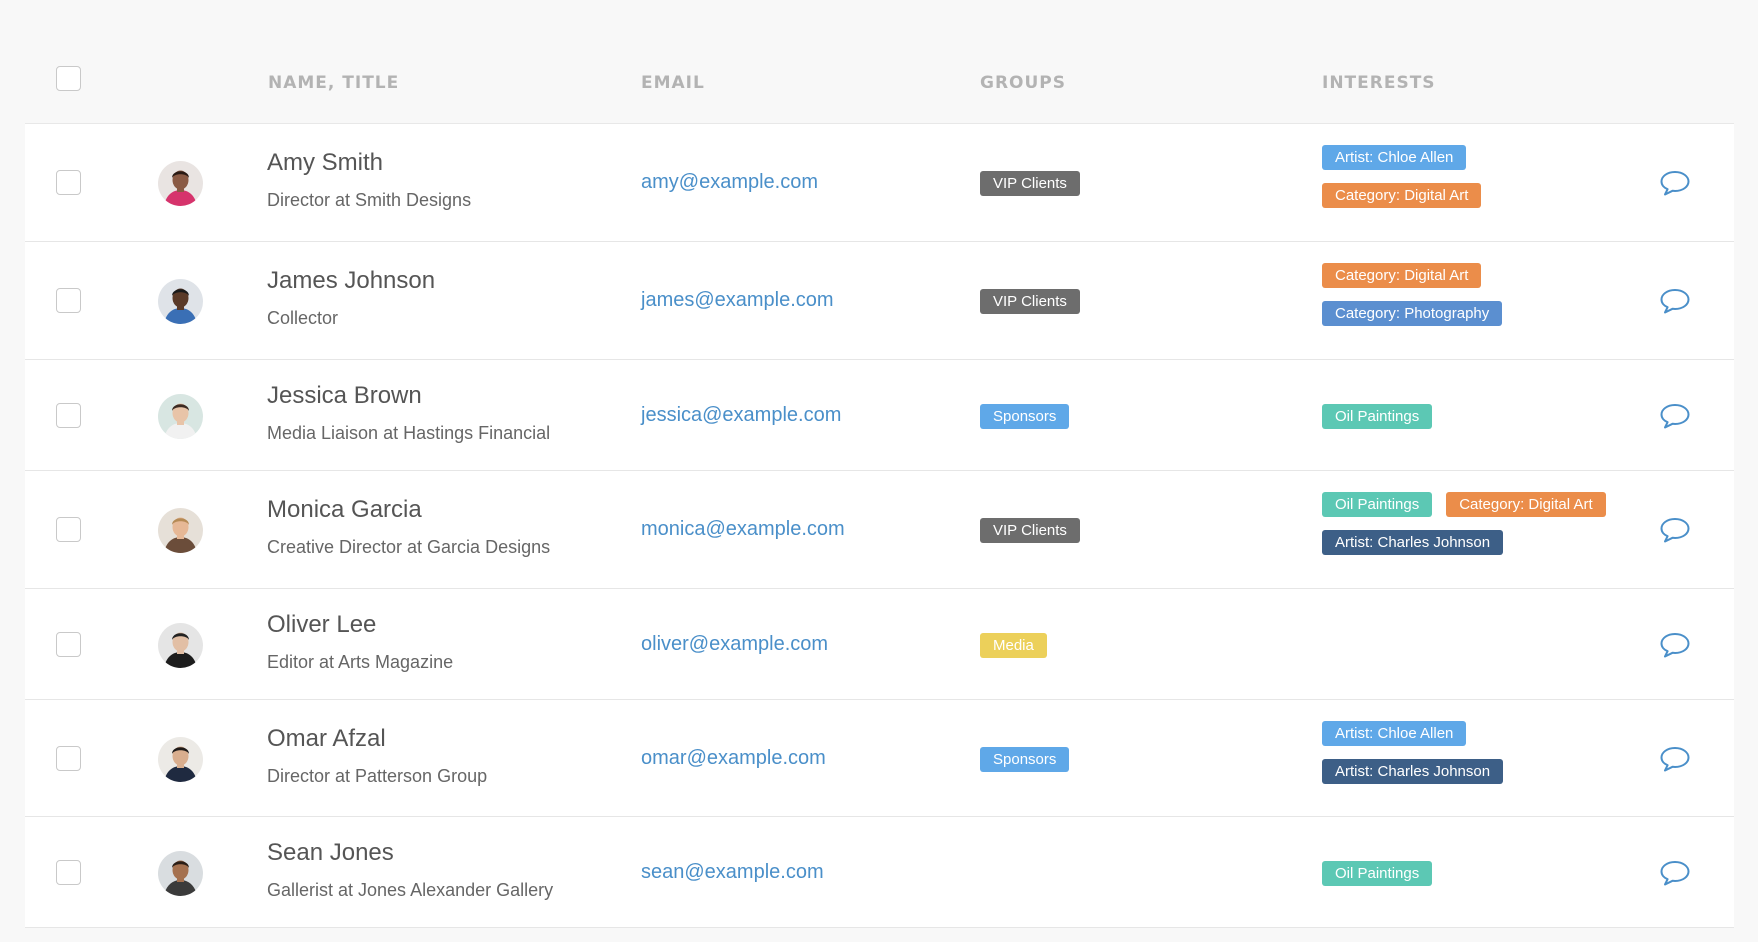 This screenshot has width=1758, height=942. What do you see at coordinates (1477, 176) in the screenshot?
I see `interests-cell: Artist: Chloe Allen Category: Digital Art` at bounding box center [1477, 176].